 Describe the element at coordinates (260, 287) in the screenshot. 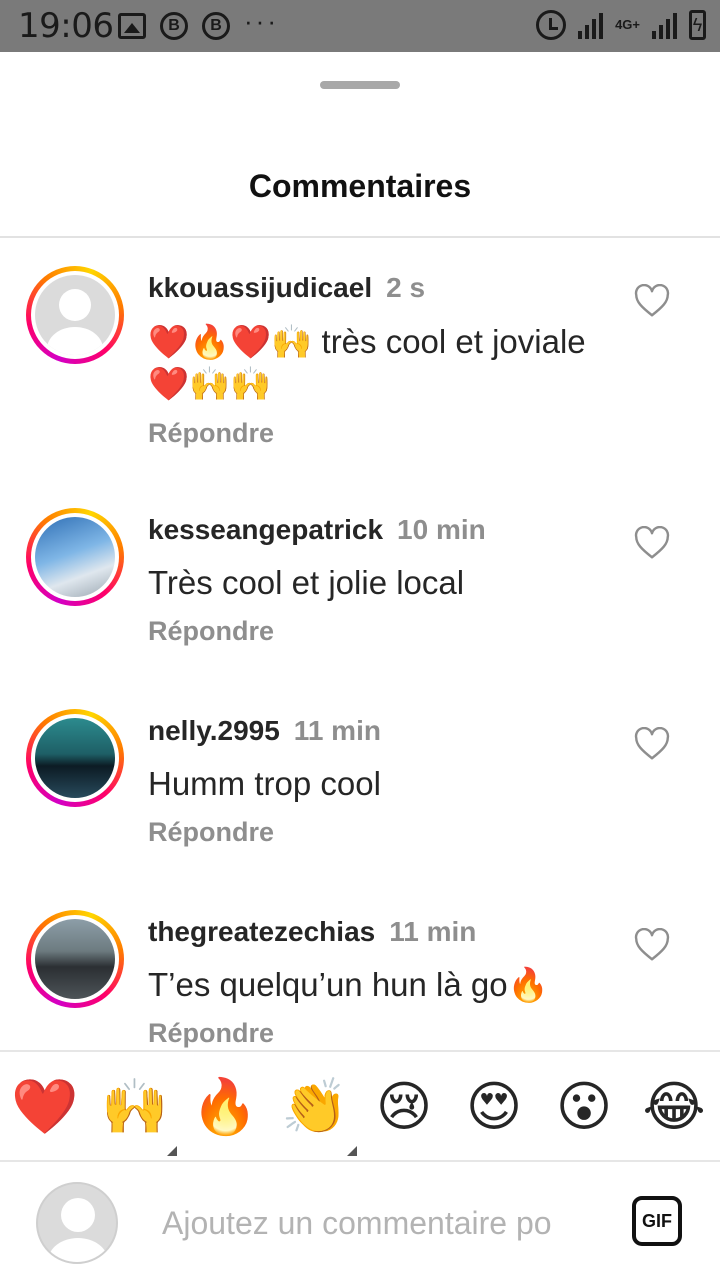

I see `comment-username: kkouassijudicael` at that location.